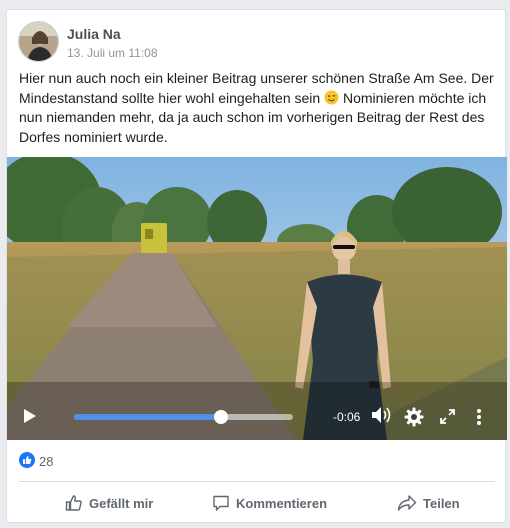 This screenshot has height=528, width=510. Describe the element at coordinates (447, 416) in the screenshot. I see `fullscreen-icon` at that location.